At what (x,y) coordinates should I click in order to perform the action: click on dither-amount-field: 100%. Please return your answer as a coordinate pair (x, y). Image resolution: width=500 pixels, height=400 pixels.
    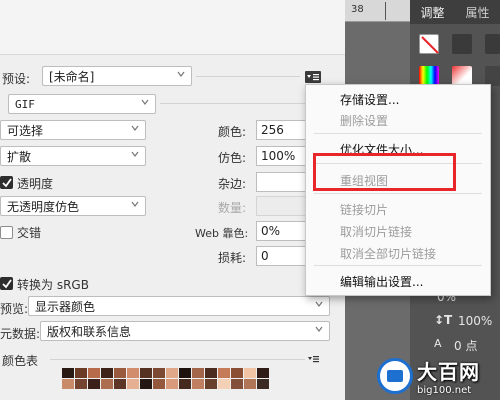
    Looking at the image, I should click on (281, 156).